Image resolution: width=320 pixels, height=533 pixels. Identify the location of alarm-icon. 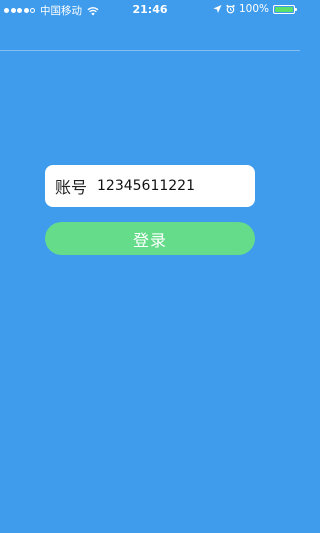
(230, 9).